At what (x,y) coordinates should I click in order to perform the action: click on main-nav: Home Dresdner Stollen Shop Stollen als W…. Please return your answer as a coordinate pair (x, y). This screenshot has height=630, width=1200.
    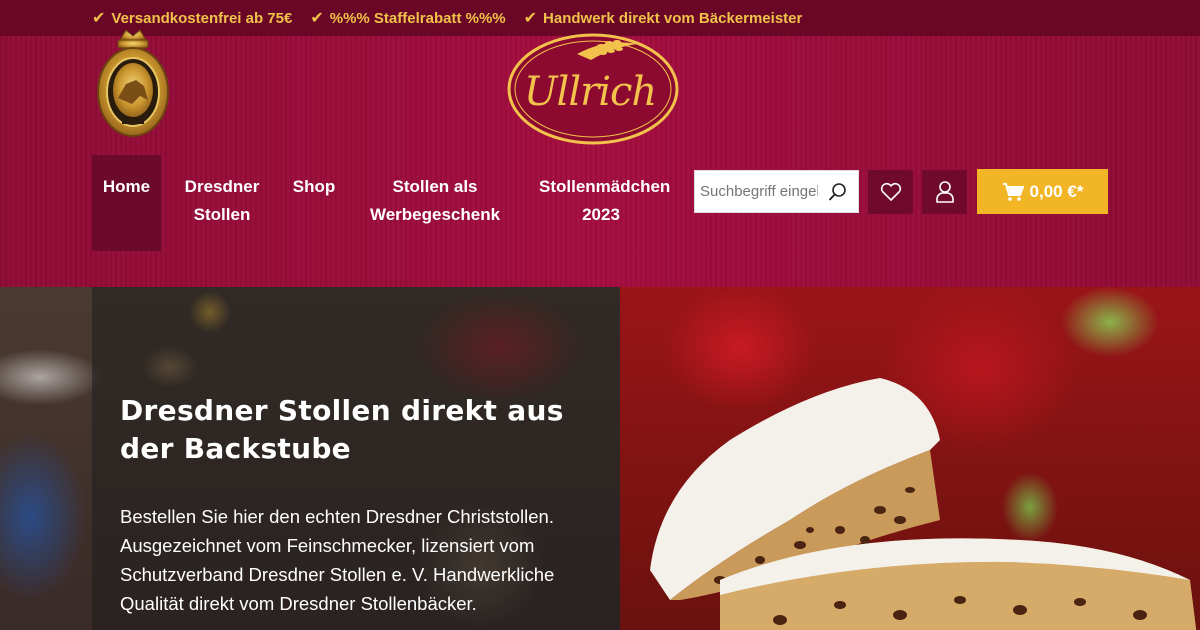
    Looking at the image, I should click on (384, 203).